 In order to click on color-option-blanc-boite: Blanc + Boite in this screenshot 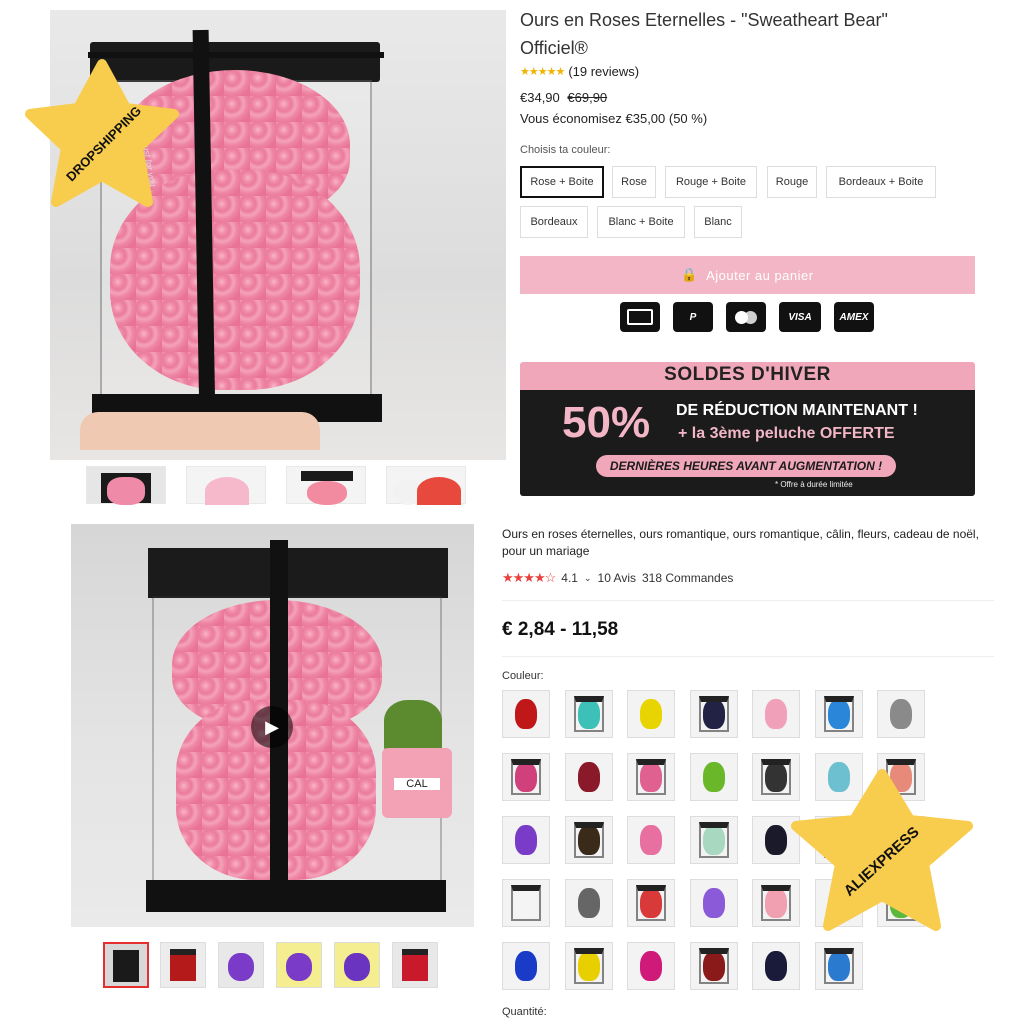, I will do `click(641, 222)`.